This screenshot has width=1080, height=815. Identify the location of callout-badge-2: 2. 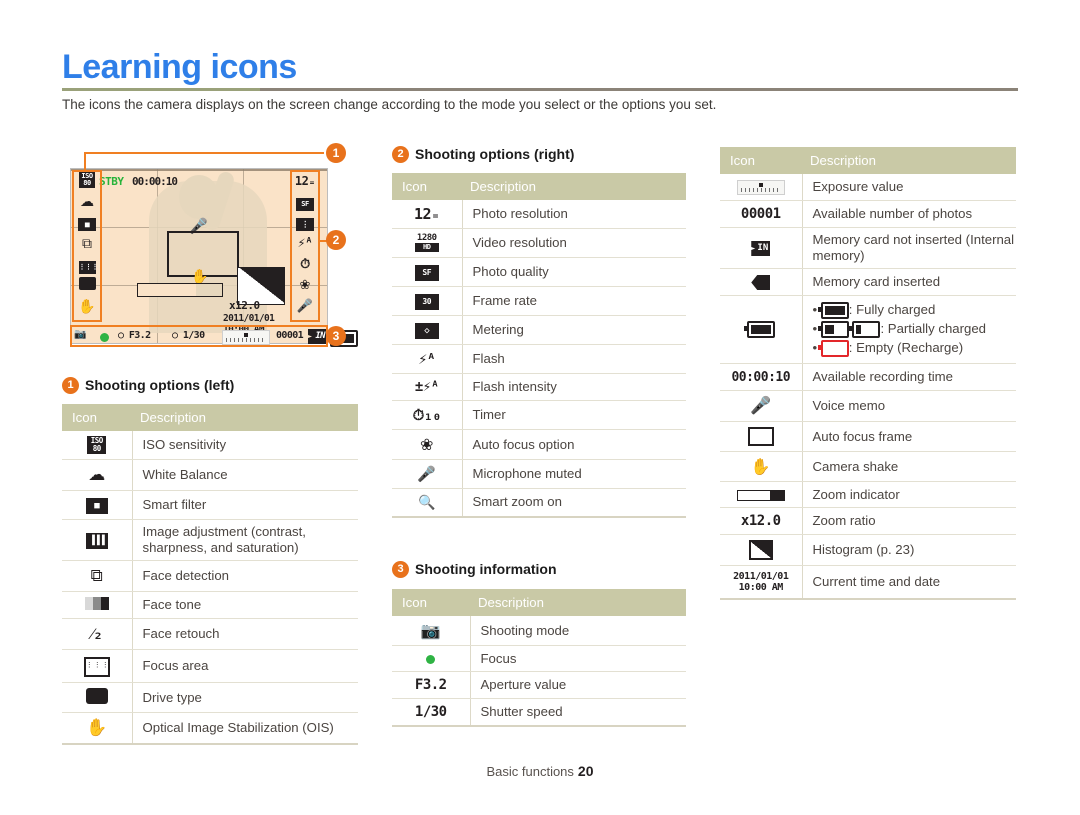
(336, 240).